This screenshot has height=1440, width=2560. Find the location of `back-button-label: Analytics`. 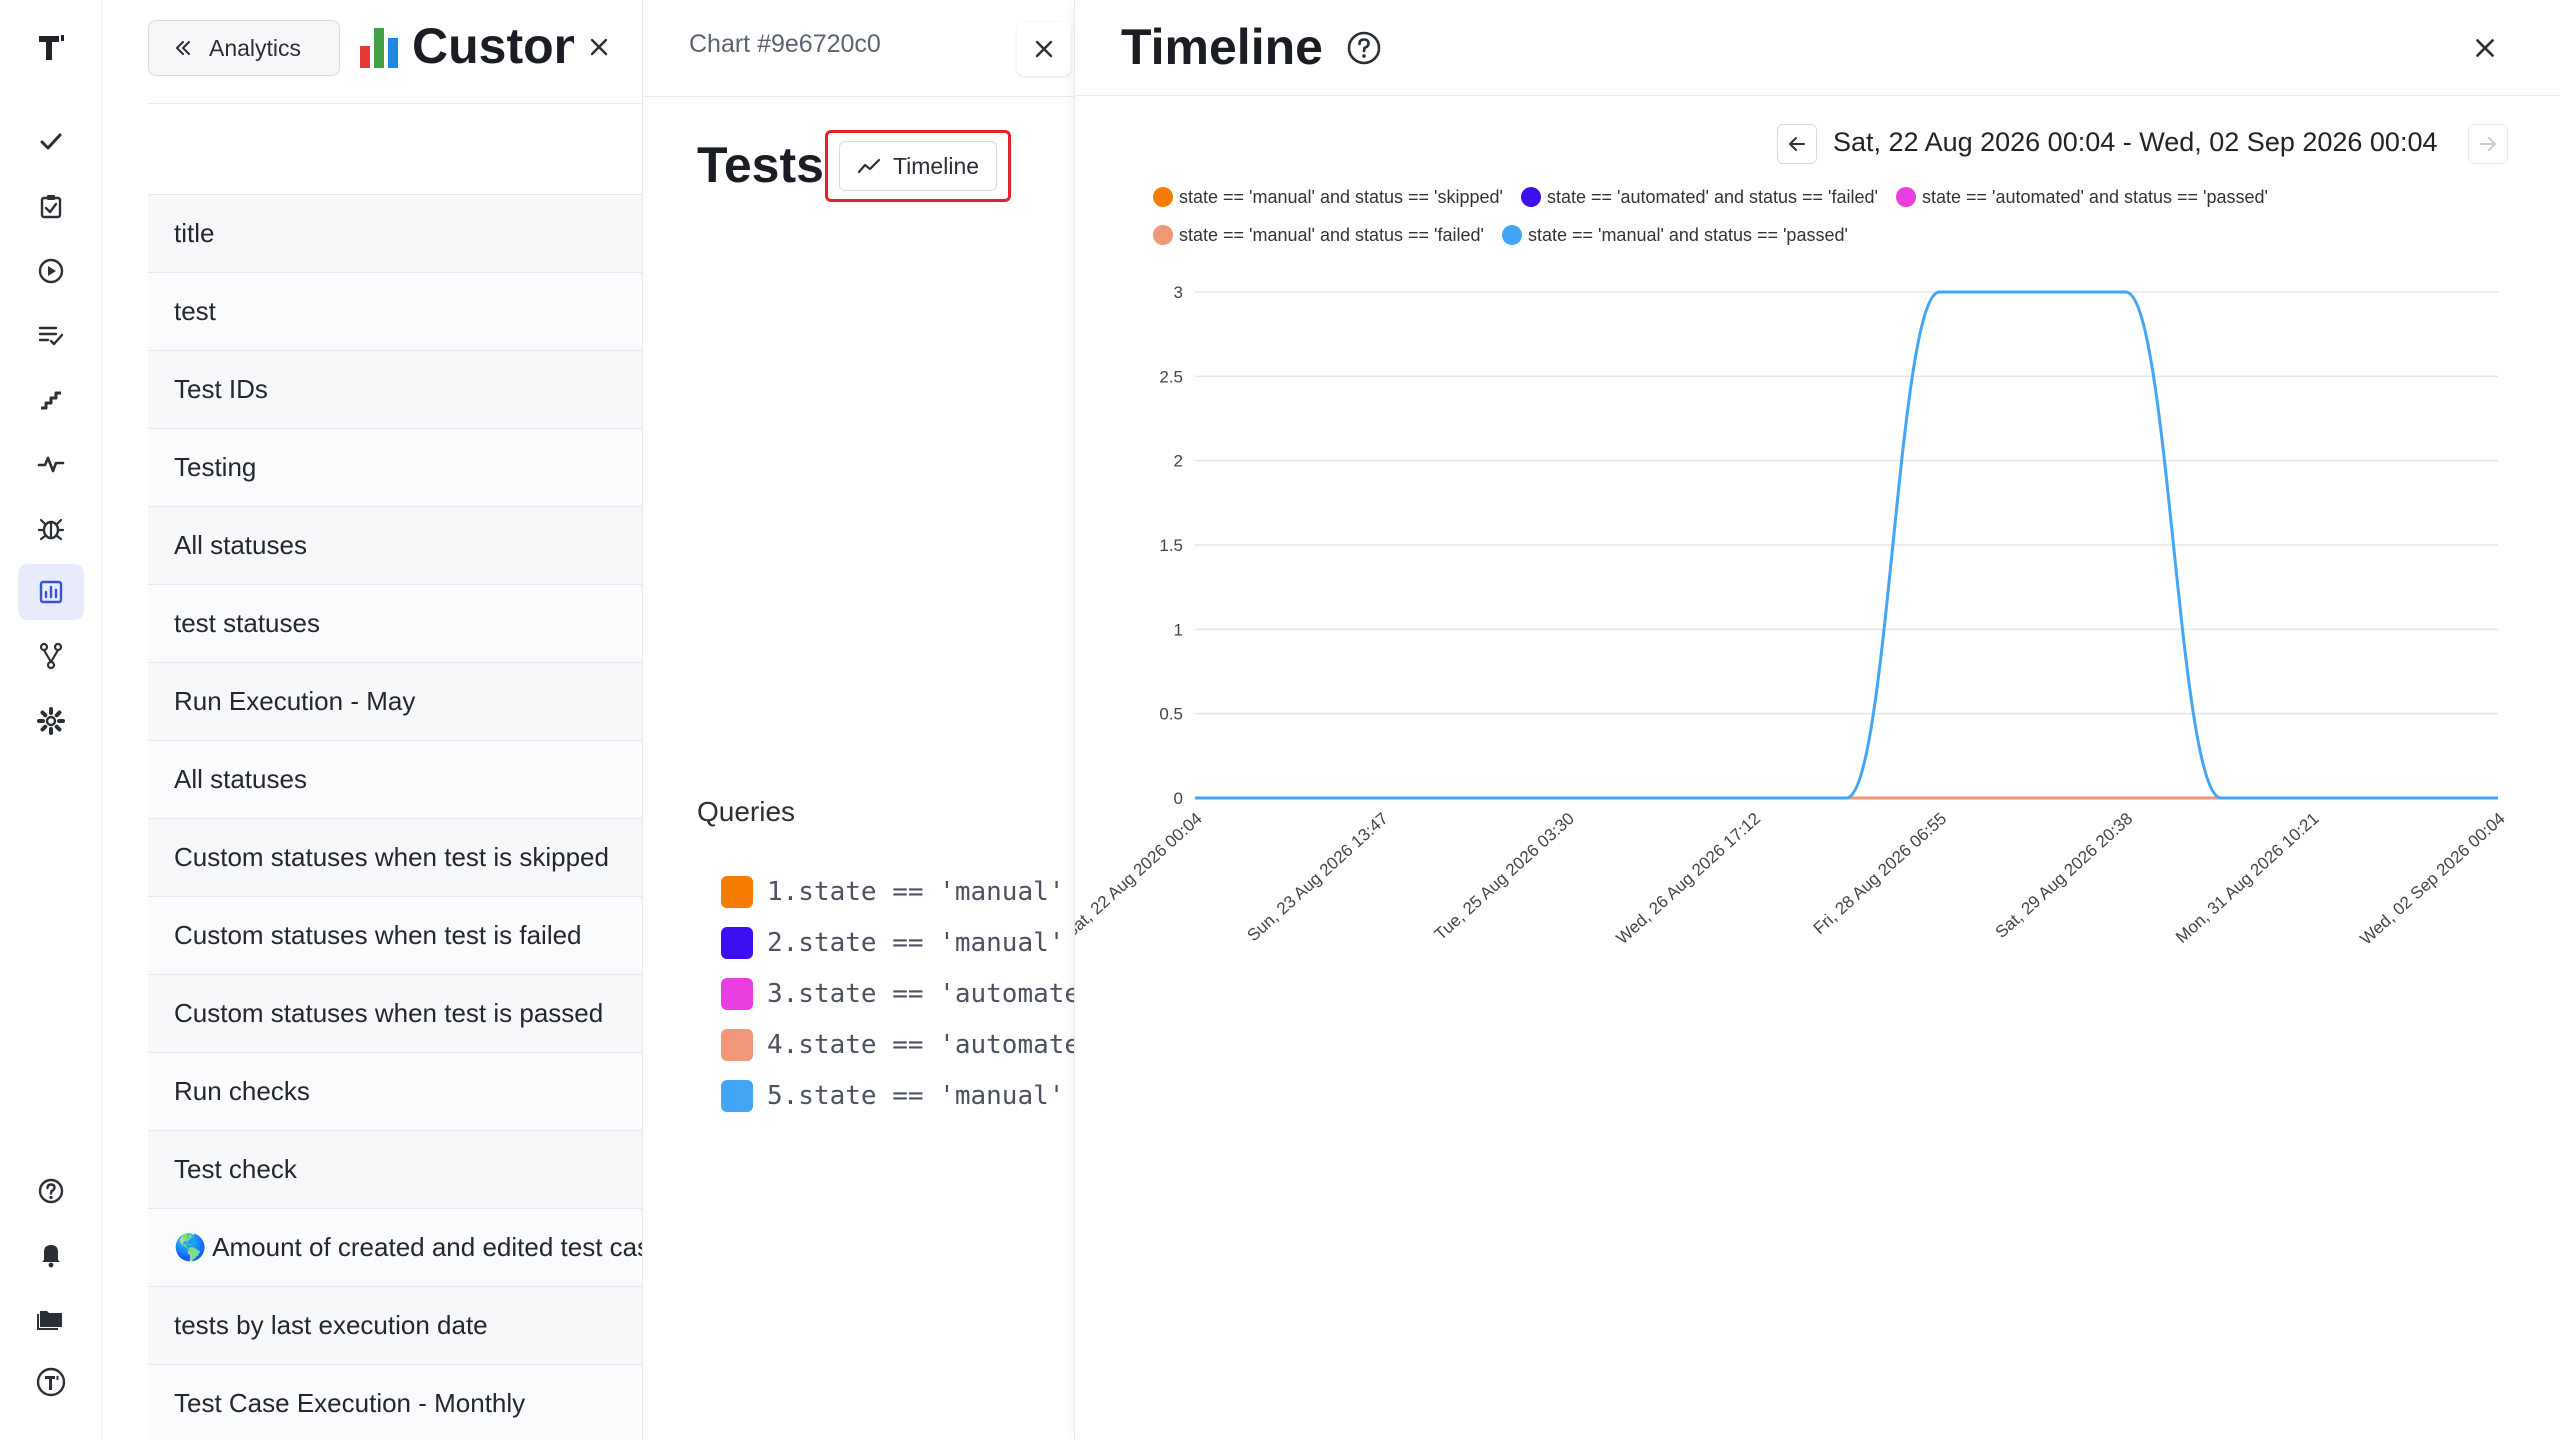

back-button-label: Analytics is located at coordinates (255, 47).